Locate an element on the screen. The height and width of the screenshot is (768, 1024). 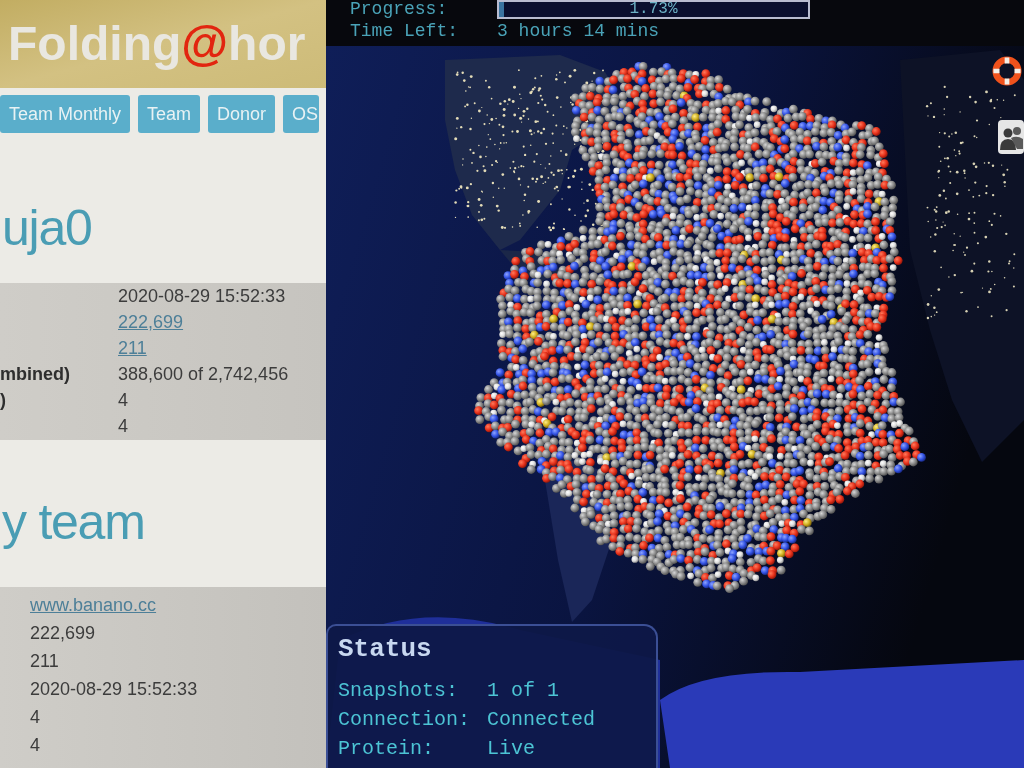
status-value: Connected is located at coordinates (541, 719).